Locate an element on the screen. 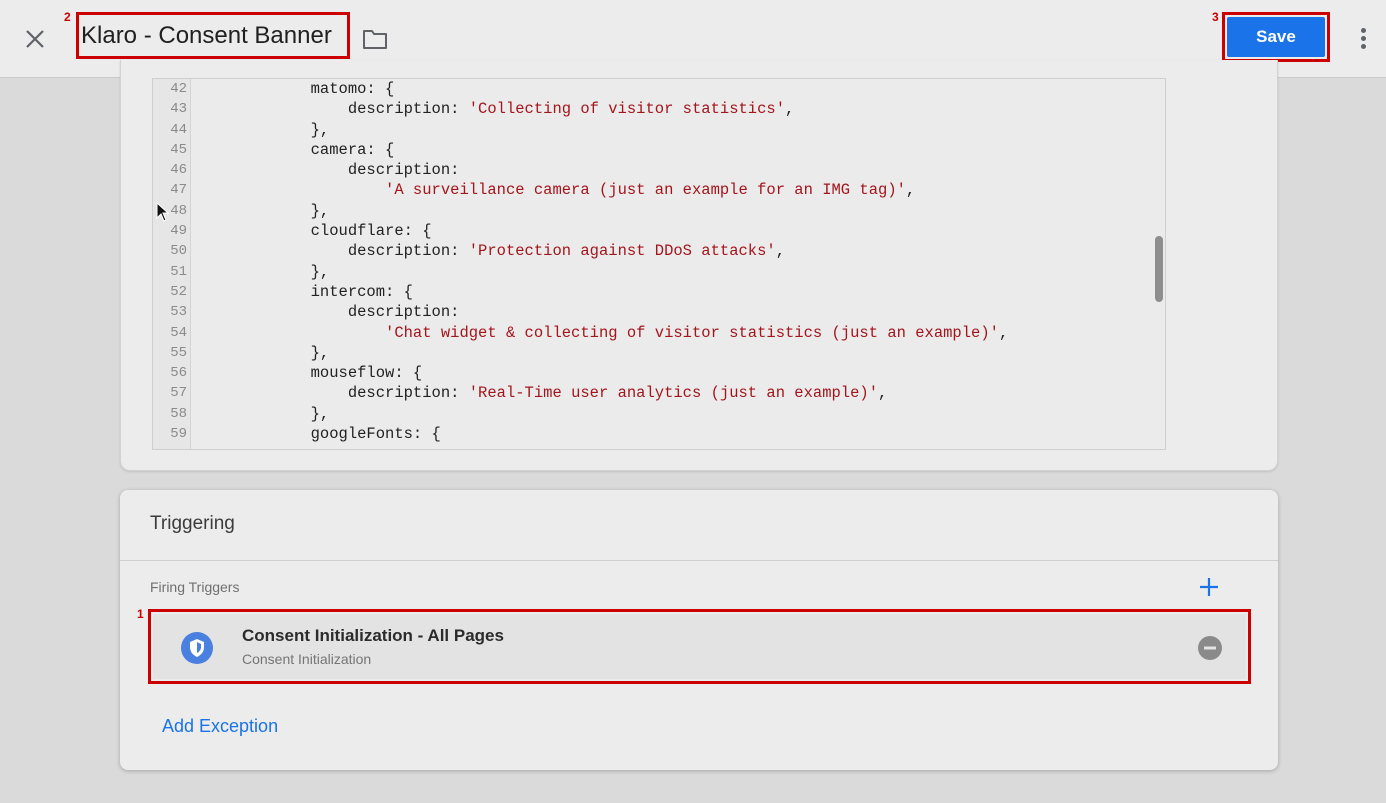  code-line: 51 }, is located at coordinates (659, 272).